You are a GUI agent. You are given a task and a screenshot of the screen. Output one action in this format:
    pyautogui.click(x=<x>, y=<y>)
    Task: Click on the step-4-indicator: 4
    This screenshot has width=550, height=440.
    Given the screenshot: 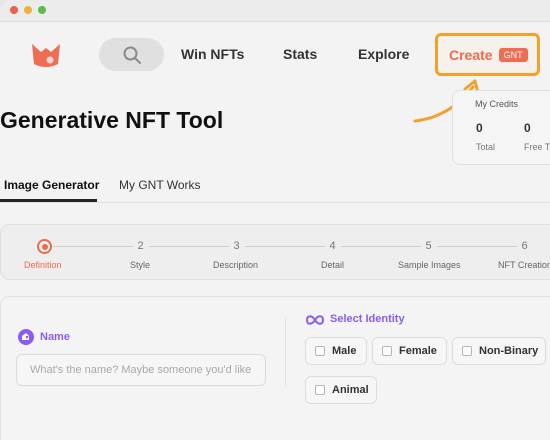 What is the action you would take?
    pyautogui.click(x=332, y=246)
    